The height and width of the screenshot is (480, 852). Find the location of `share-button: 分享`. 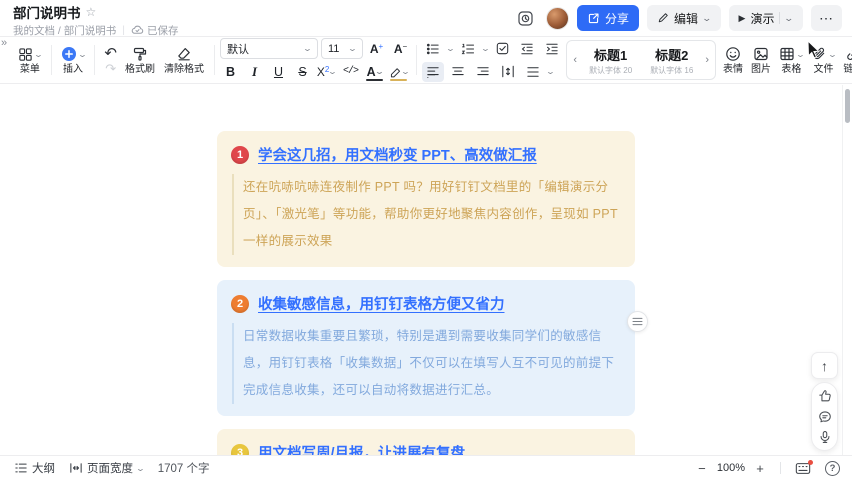

share-button: 分享 is located at coordinates (607, 18).